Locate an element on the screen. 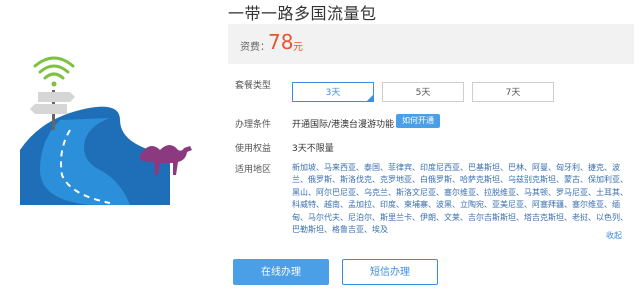 Image resolution: width=640 pixels, height=295 pixels. requirements-value: 开通国际/港澳台漫游功能 is located at coordinates (343, 125).